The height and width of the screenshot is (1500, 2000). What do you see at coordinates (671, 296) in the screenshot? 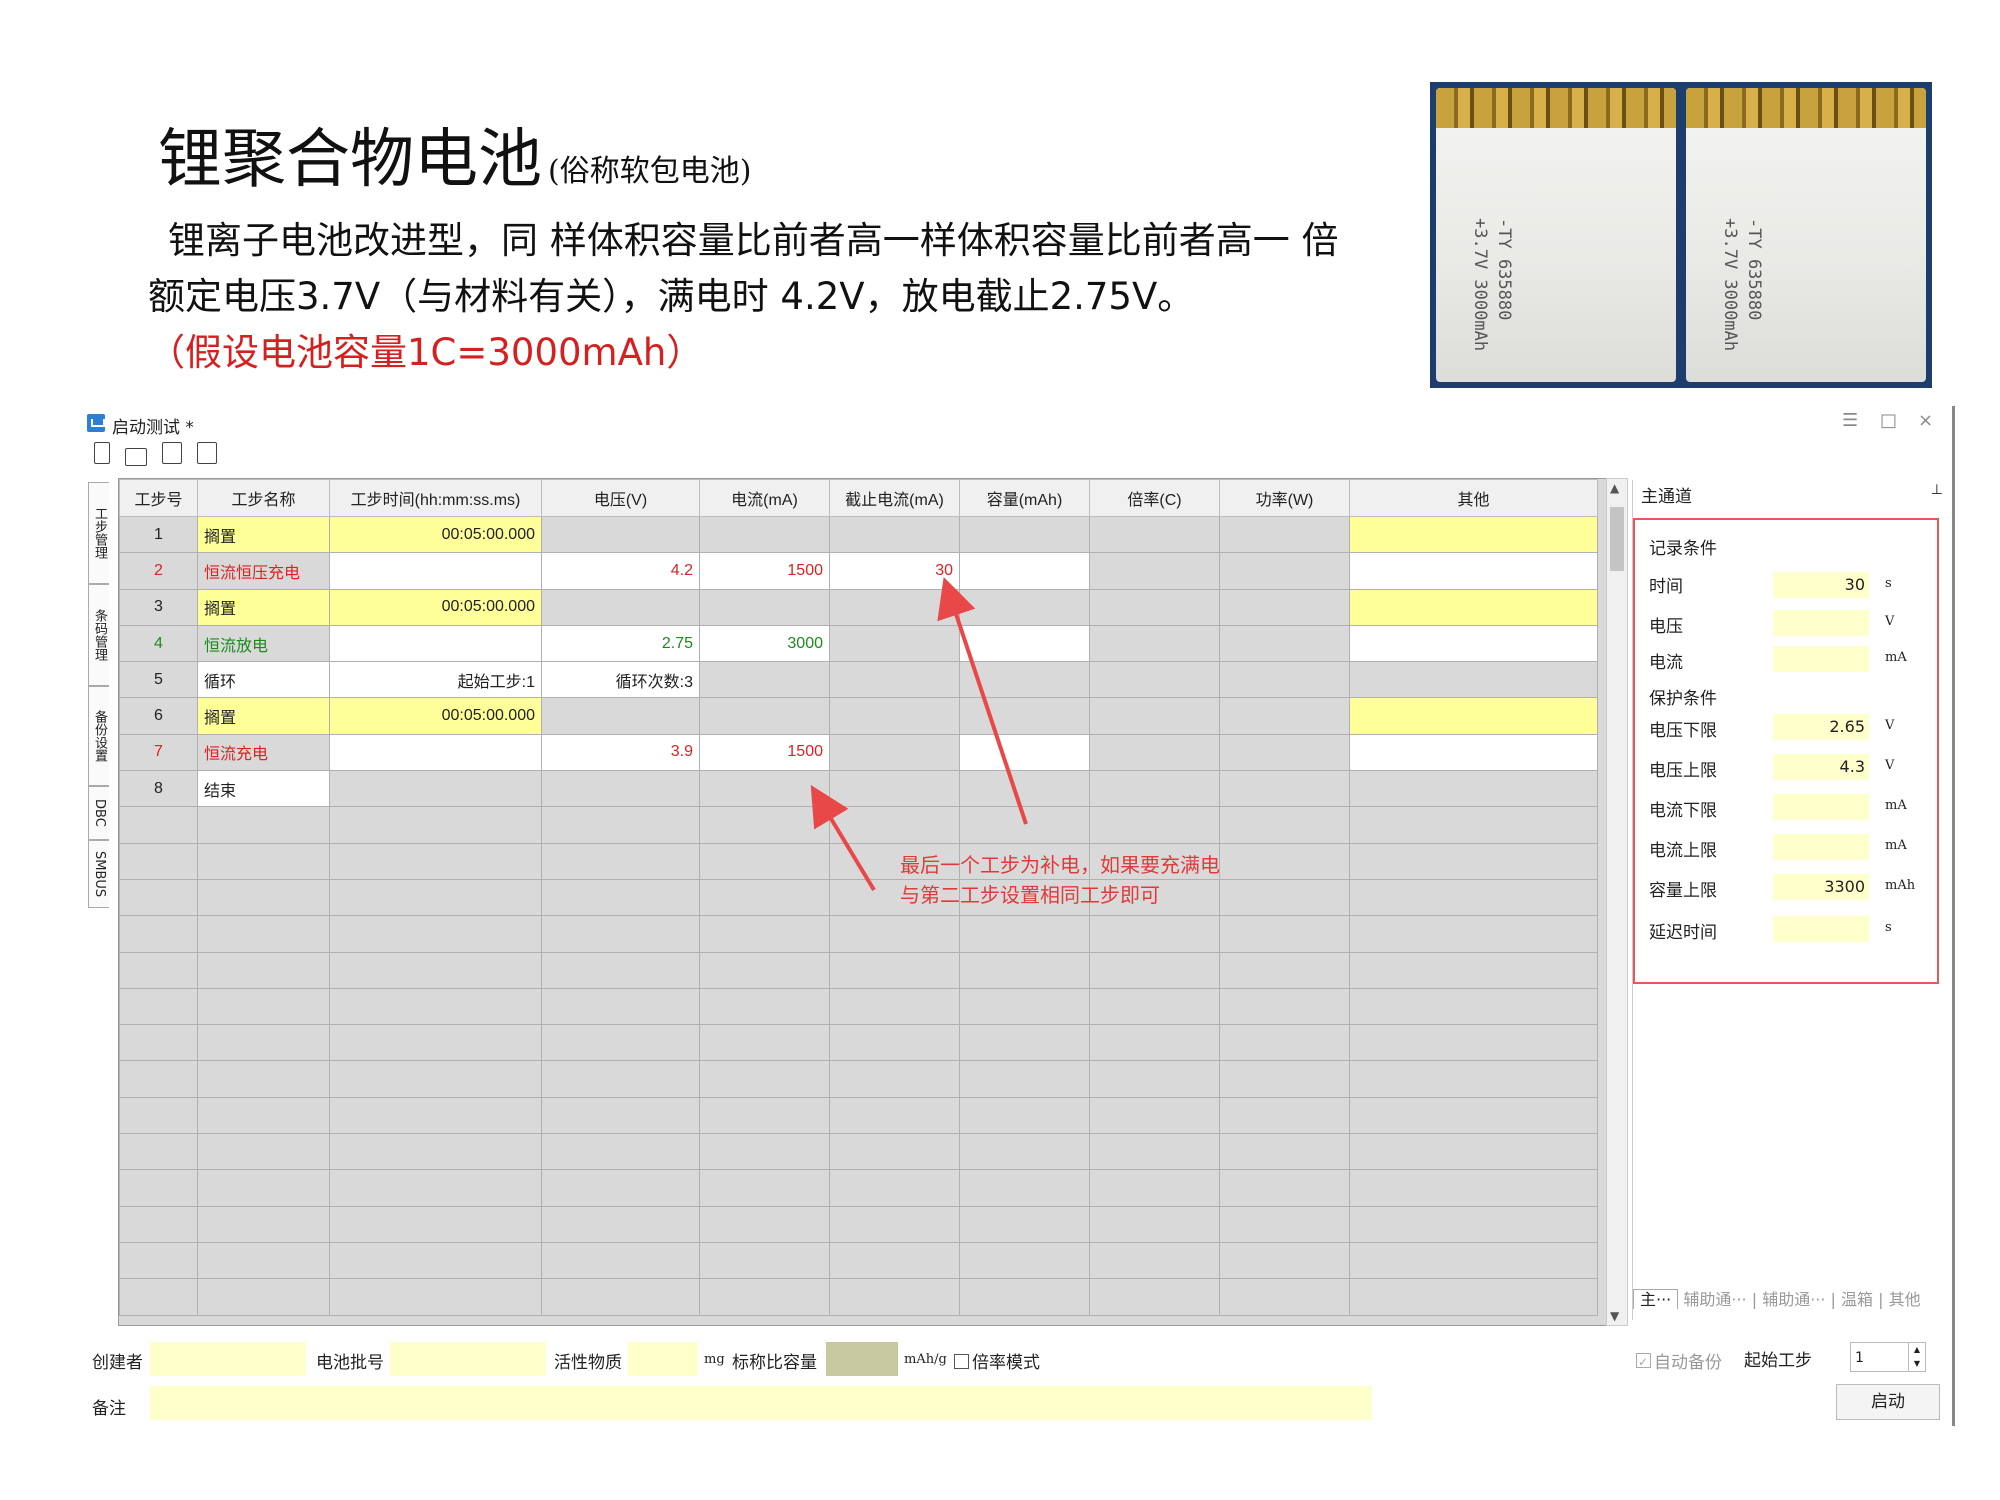
I see `desc-line-2: 额定电压3.7V（与材料有关），满电时 4.2V，放电截止2.75V。` at bounding box center [671, 296].